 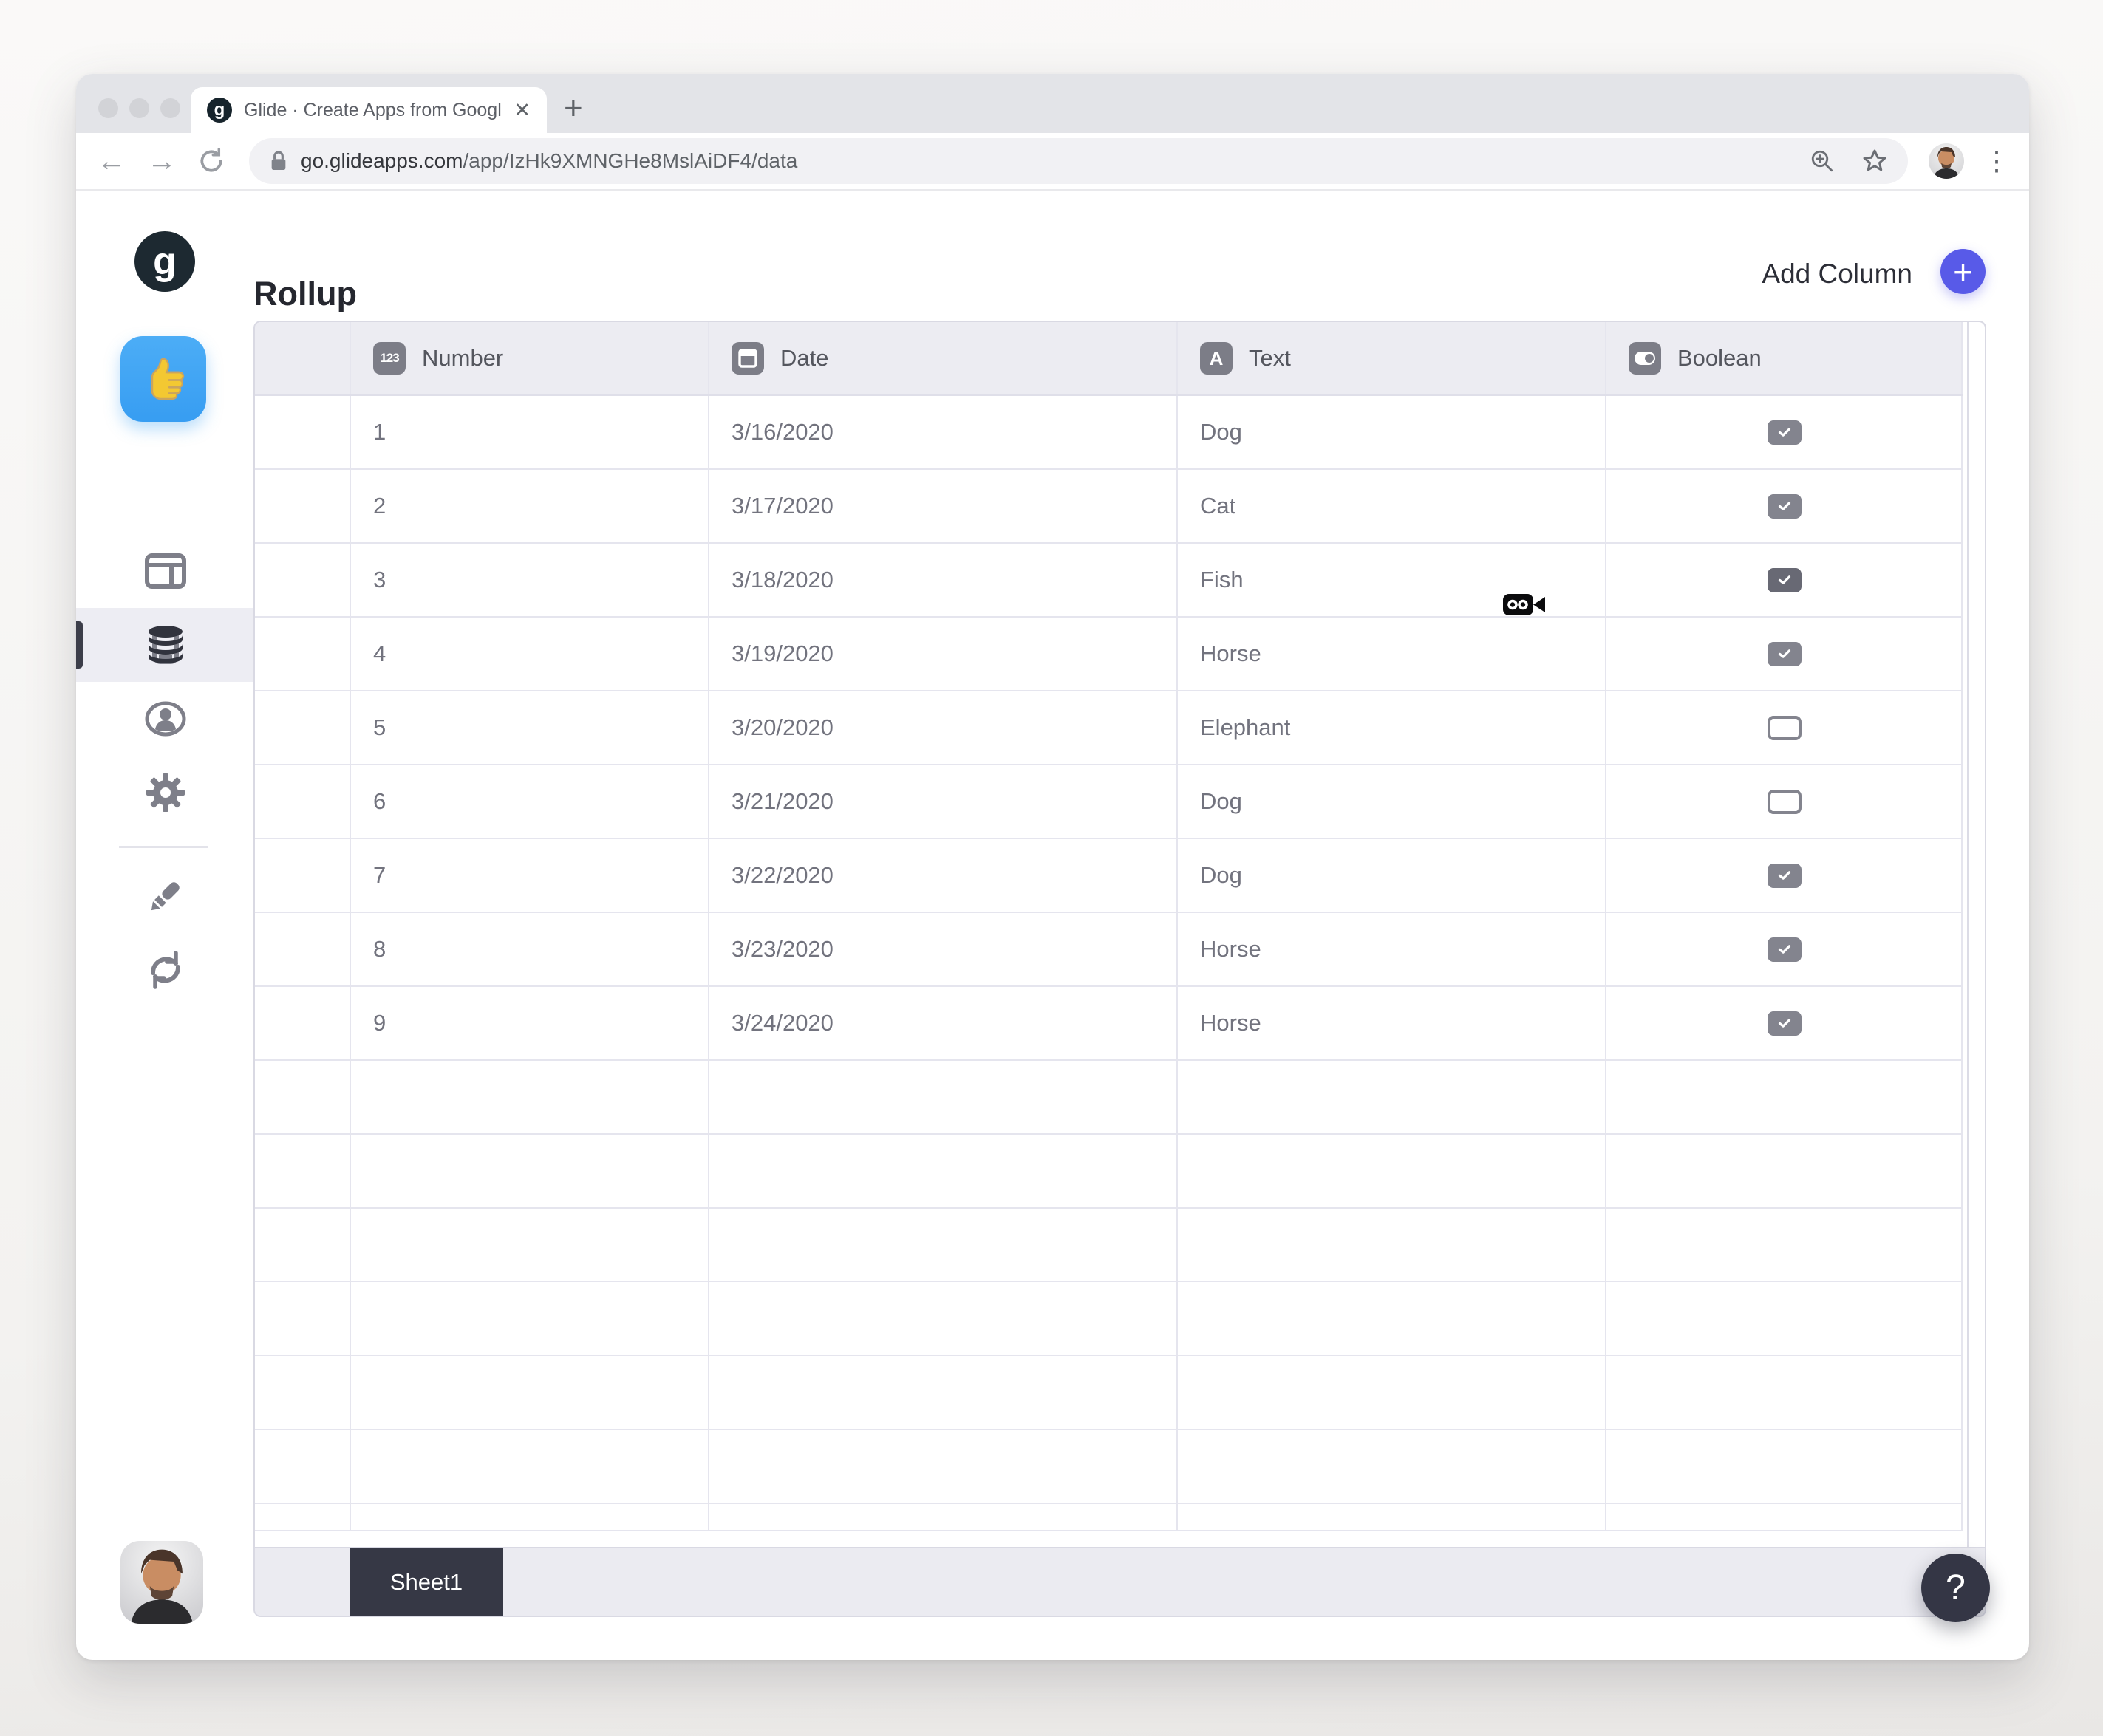 What do you see at coordinates (1392, 506) in the screenshot?
I see `text-cell: Cat` at bounding box center [1392, 506].